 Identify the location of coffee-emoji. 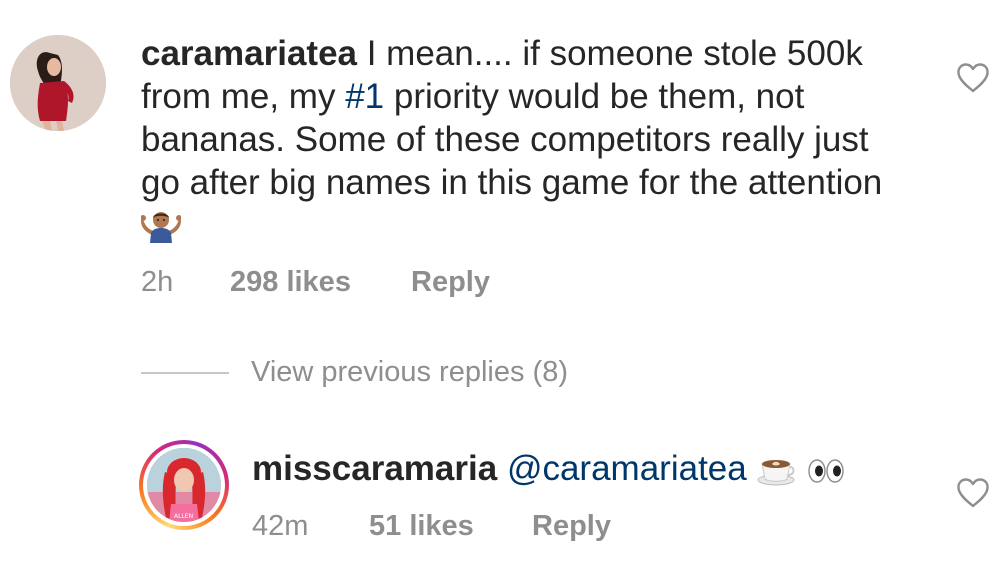
(776, 474).